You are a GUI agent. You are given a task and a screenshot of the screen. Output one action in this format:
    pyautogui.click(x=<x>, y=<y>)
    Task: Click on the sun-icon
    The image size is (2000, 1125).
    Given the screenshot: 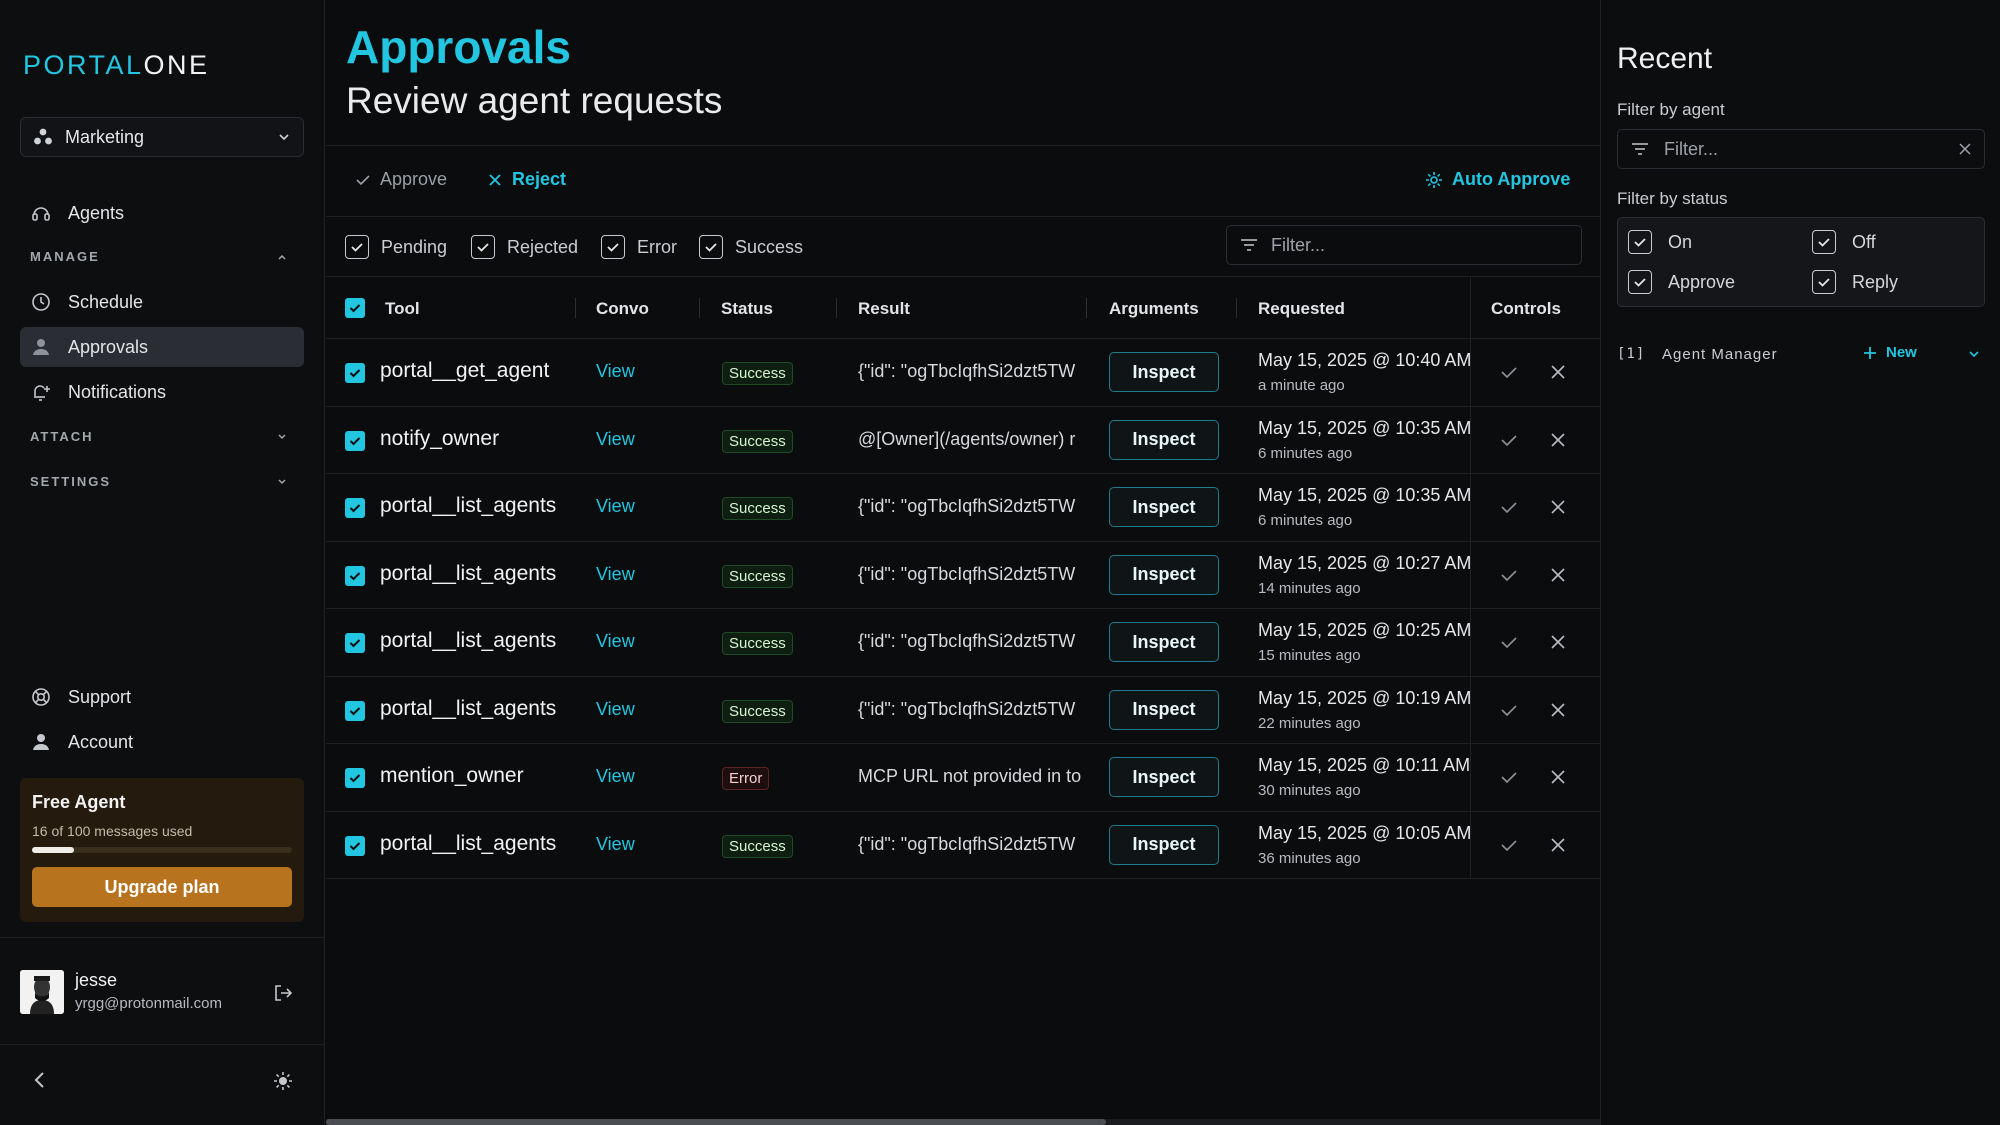 What is the action you would take?
    pyautogui.click(x=283, y=1081)
    